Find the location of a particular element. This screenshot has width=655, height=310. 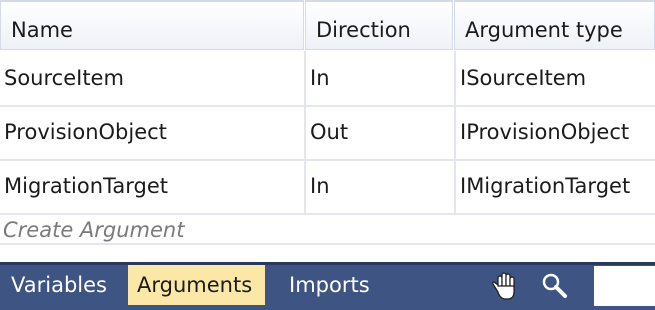

tab-arguments: Arguments is located at coordinates (196, 285).